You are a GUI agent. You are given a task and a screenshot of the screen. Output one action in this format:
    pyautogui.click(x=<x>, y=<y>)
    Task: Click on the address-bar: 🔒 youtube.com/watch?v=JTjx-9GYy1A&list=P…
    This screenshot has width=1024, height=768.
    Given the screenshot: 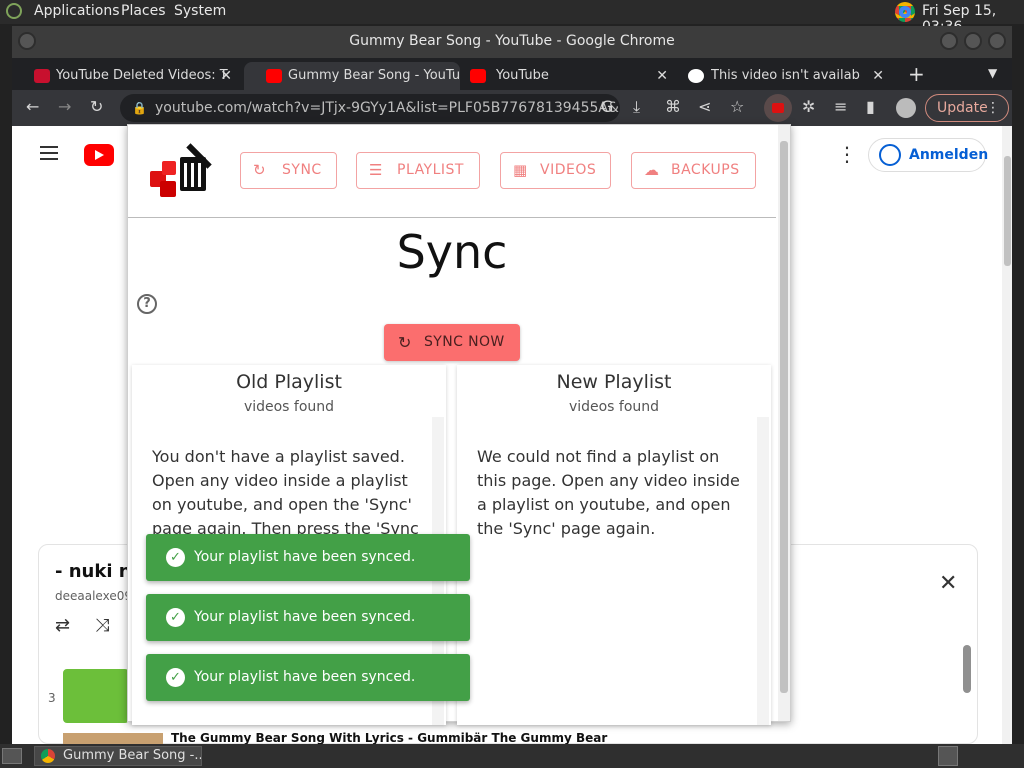 What is the action you would take?
    pyautogui.click(x=370, y=108)
    